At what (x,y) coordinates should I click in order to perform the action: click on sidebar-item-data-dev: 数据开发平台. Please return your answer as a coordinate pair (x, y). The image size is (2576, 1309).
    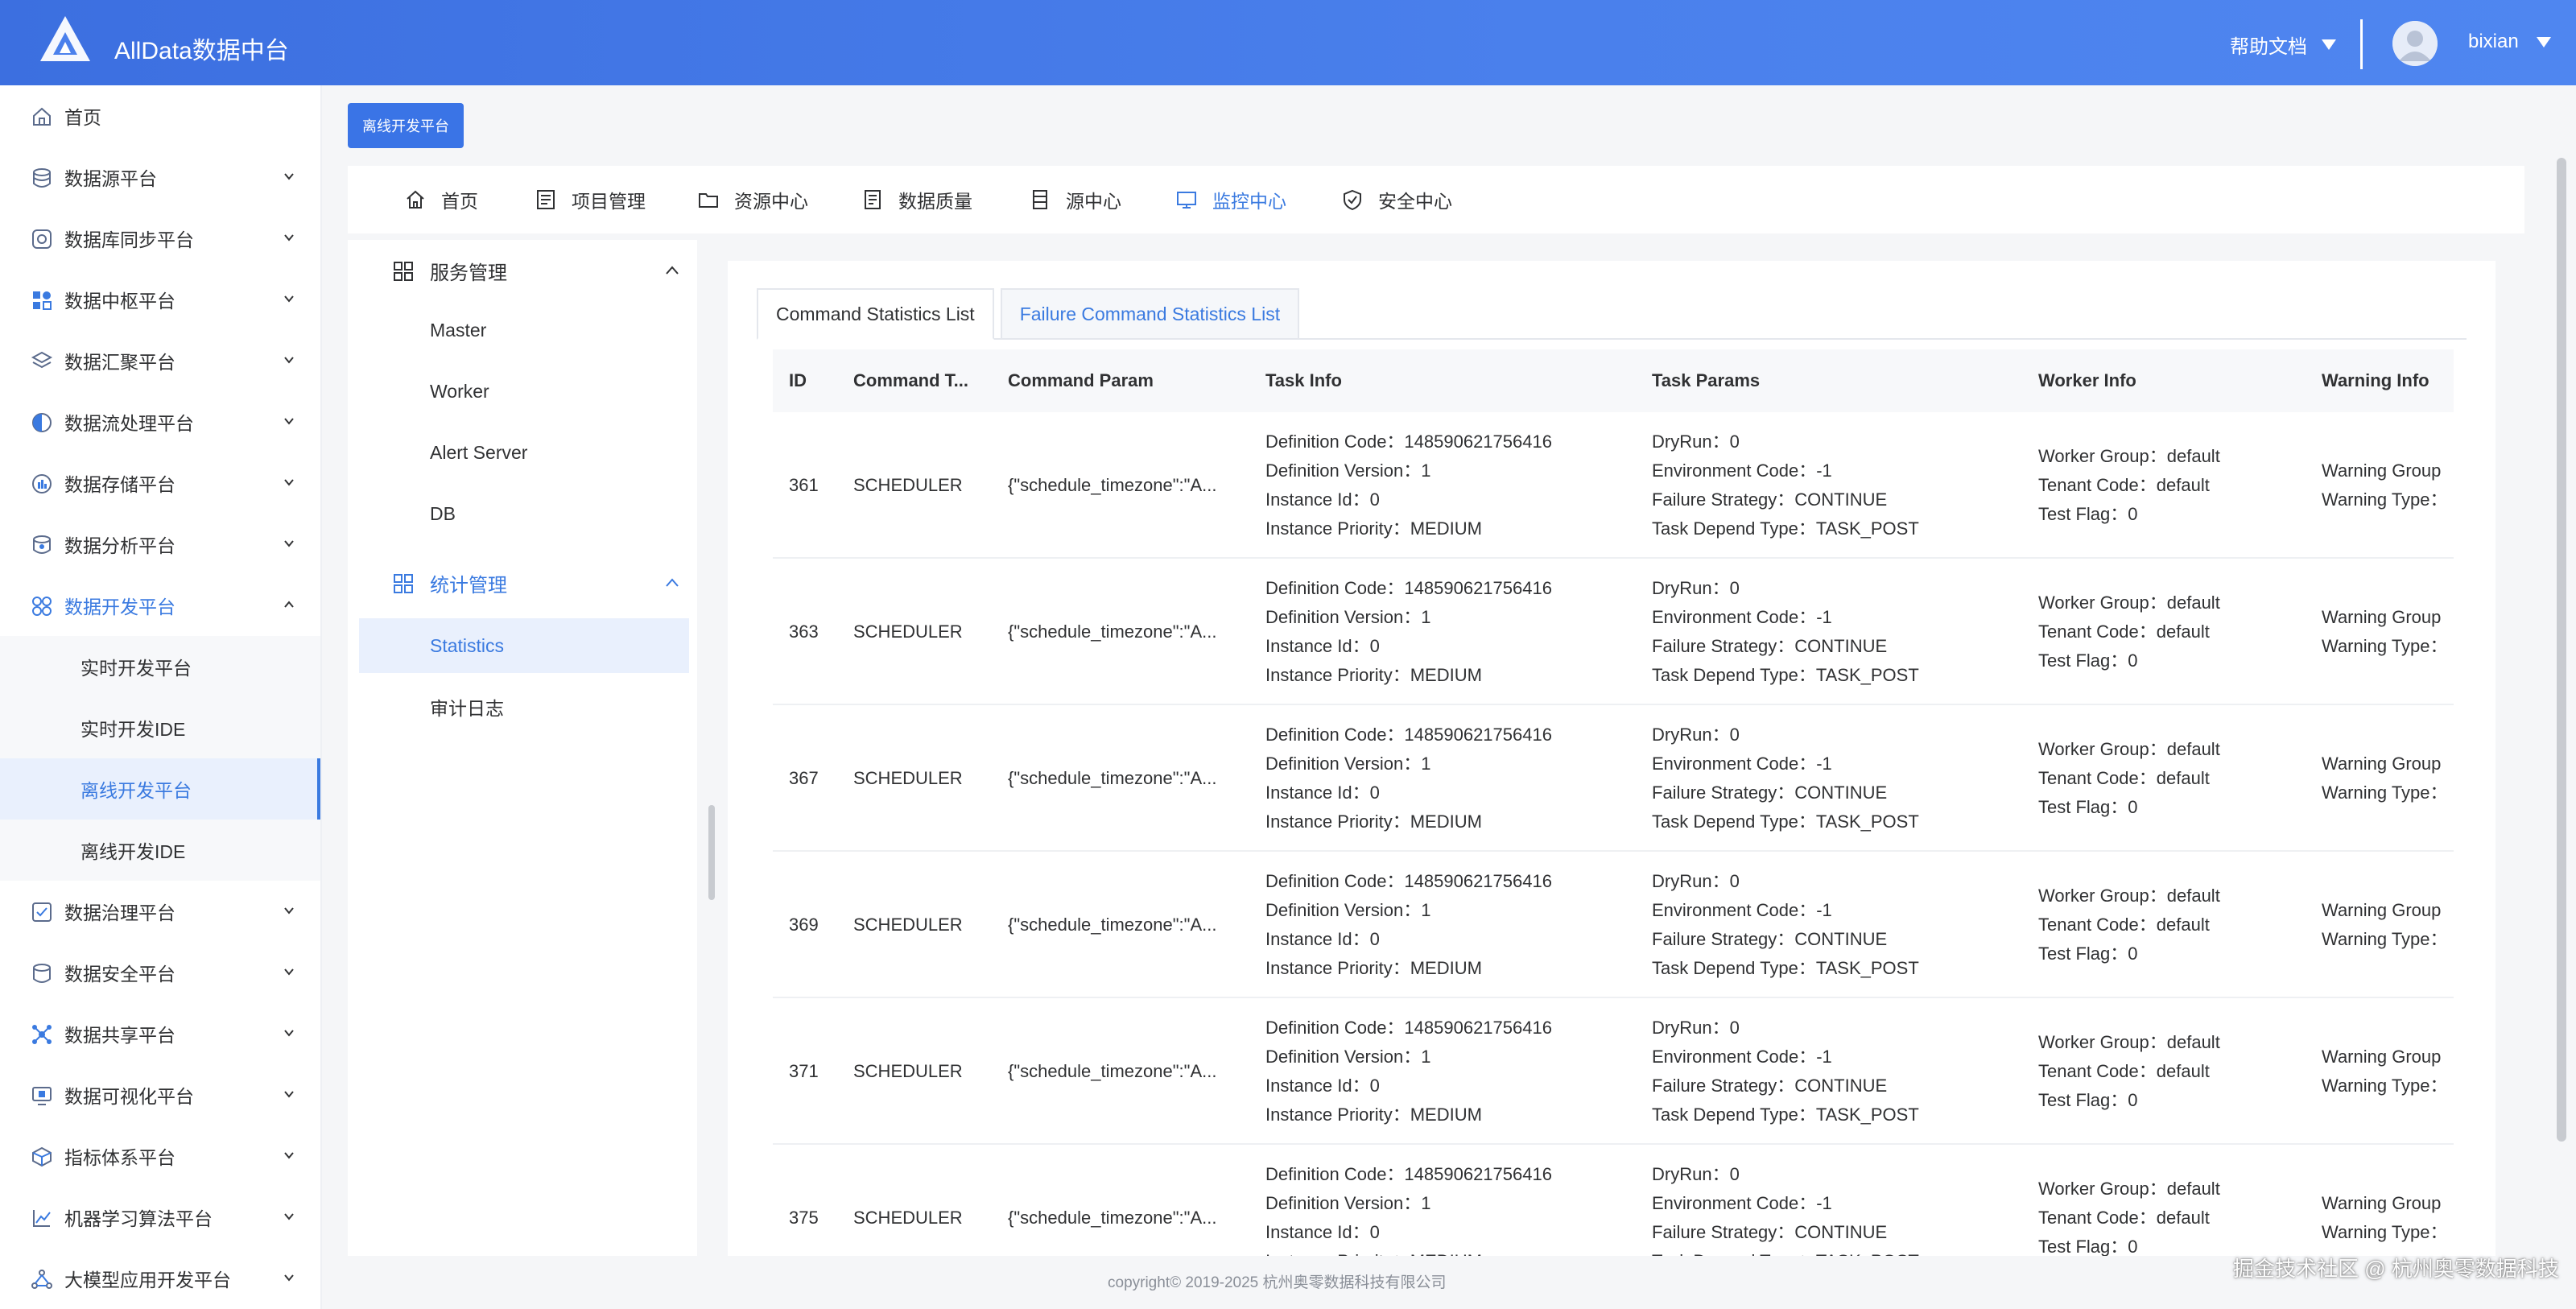
    Looking at the image, I should click on (160, 605).